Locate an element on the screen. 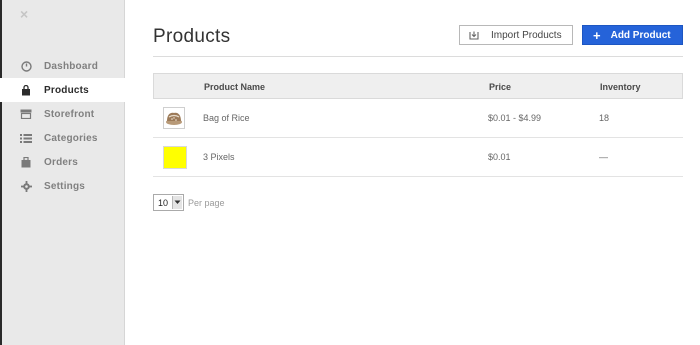 The image size is (700, 345). plus-icon: + is located at coordinates (597, 35).